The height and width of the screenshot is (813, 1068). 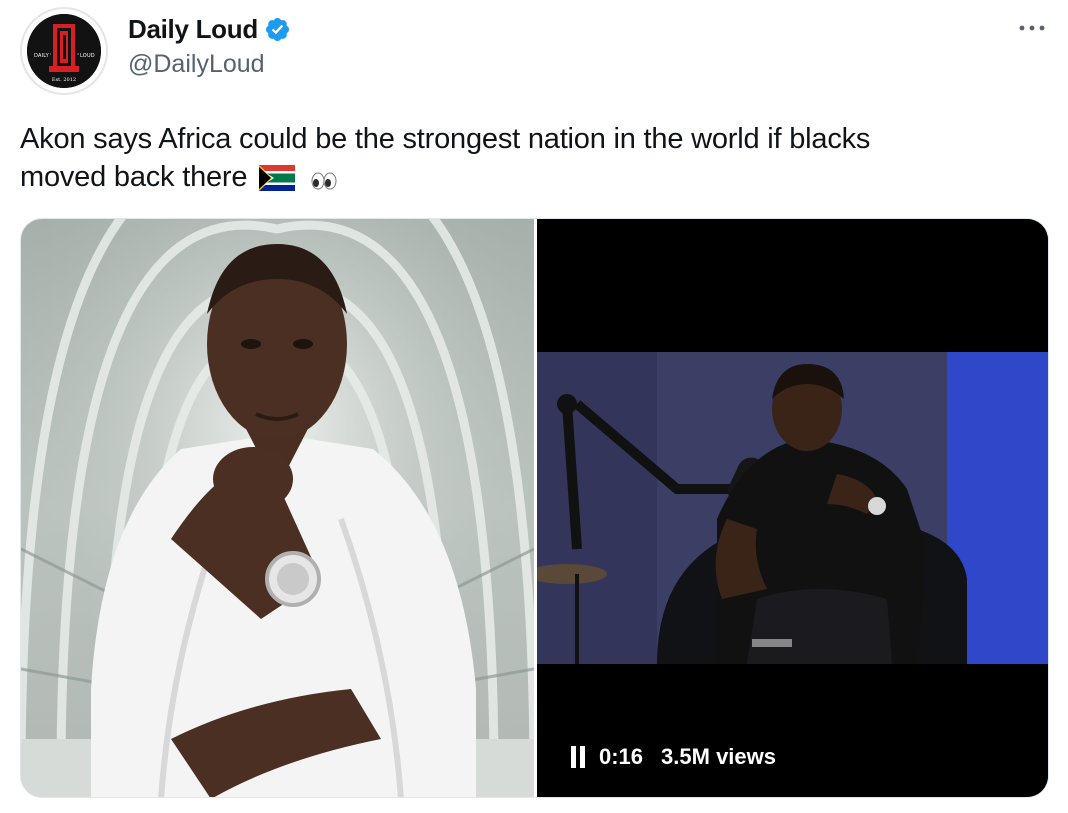 I want to click on avatar-left-text: DAILY, so click(x=41, y=56).